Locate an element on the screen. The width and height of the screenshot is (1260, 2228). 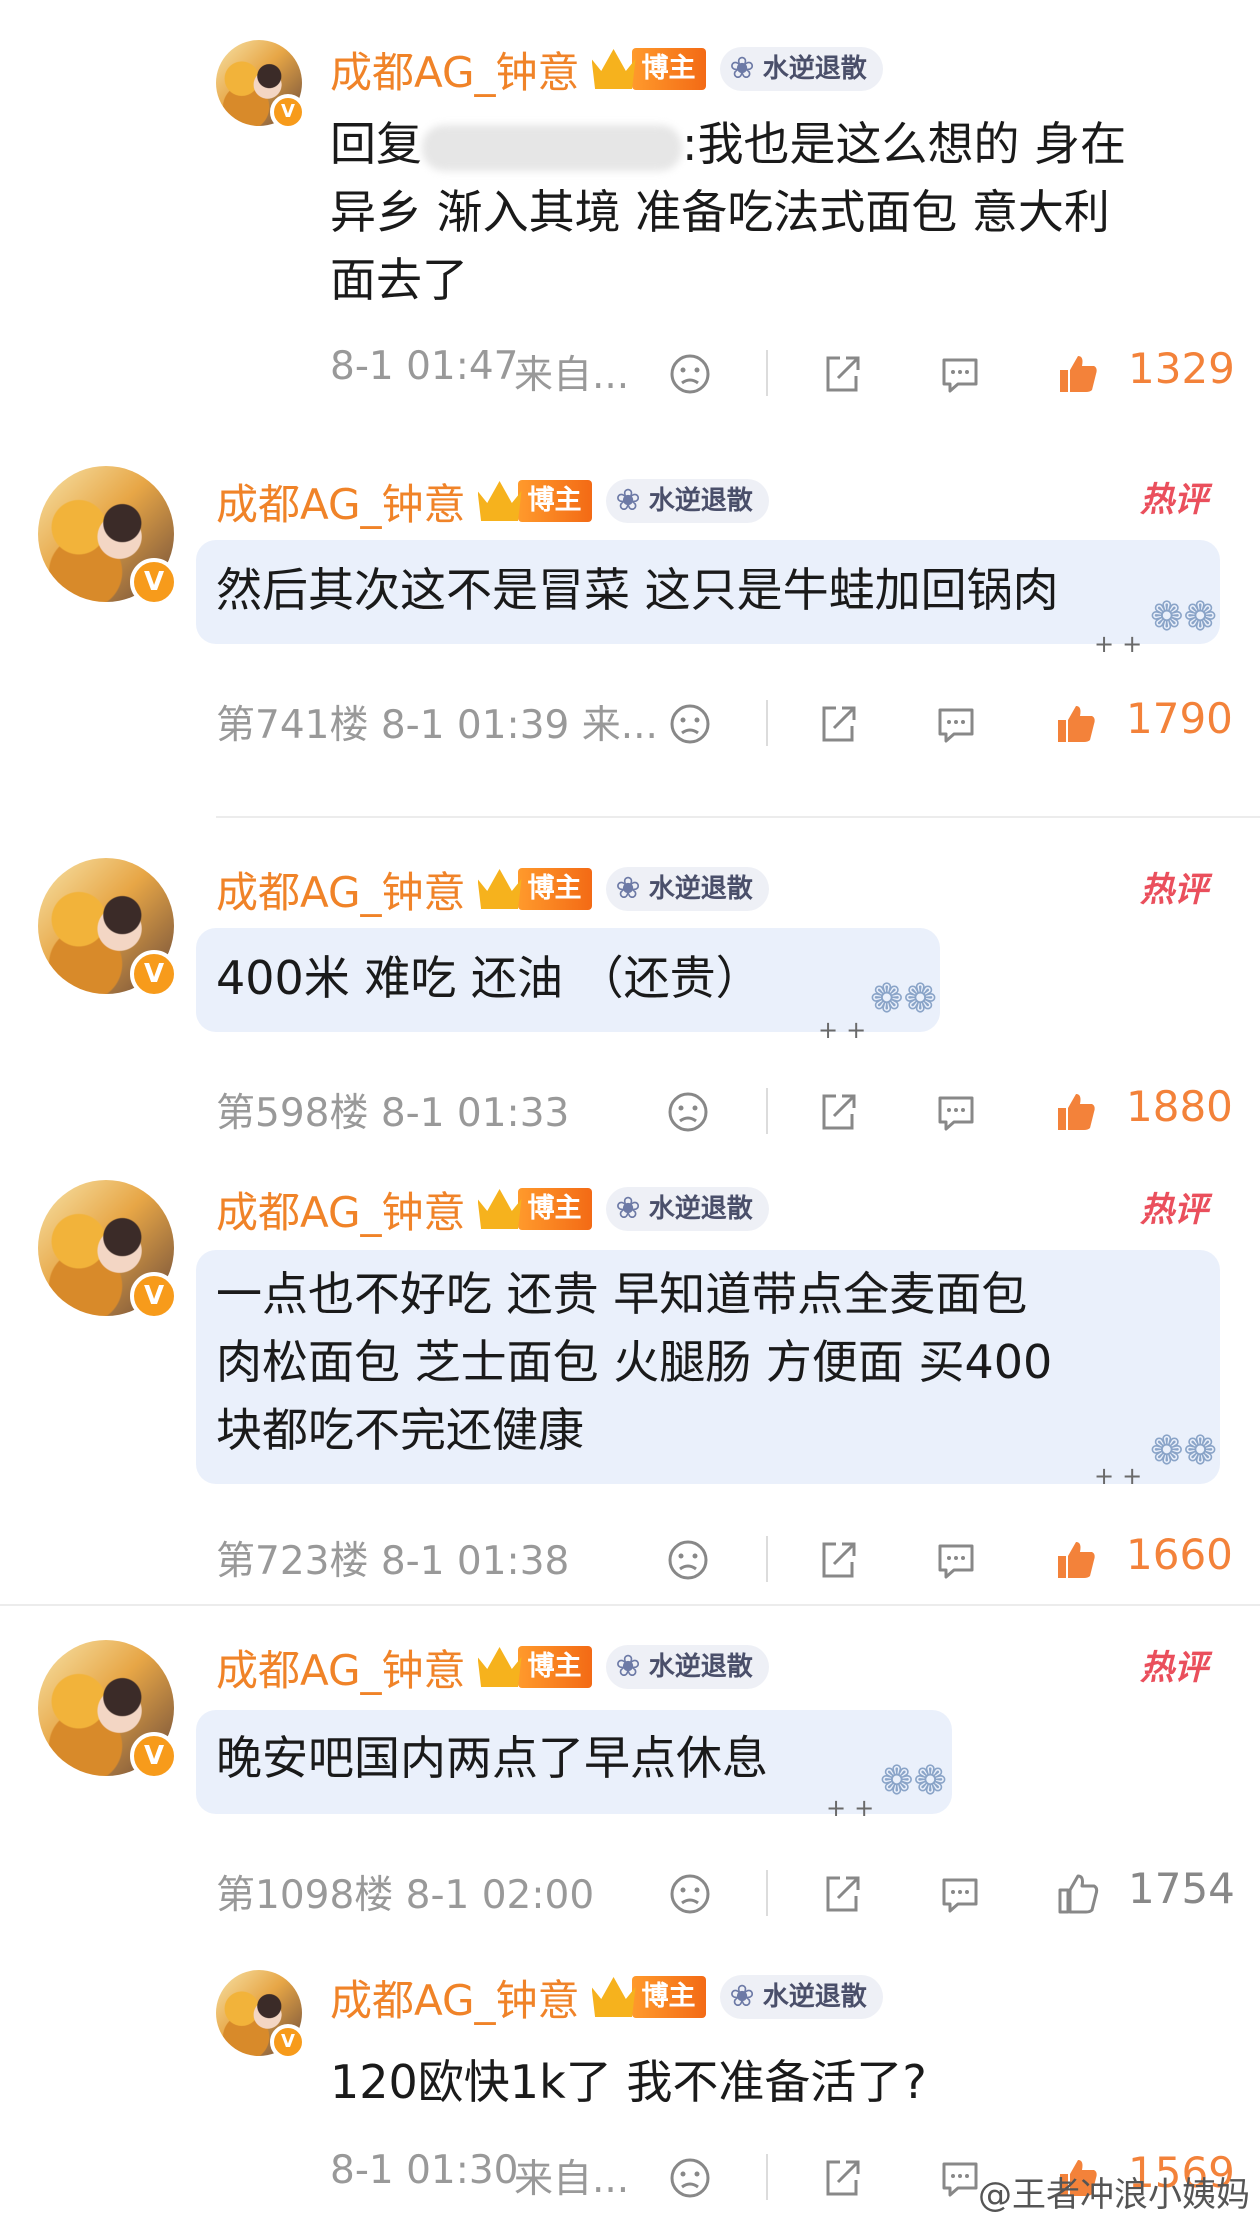
blurred-username is located at coordinates (552, 147).